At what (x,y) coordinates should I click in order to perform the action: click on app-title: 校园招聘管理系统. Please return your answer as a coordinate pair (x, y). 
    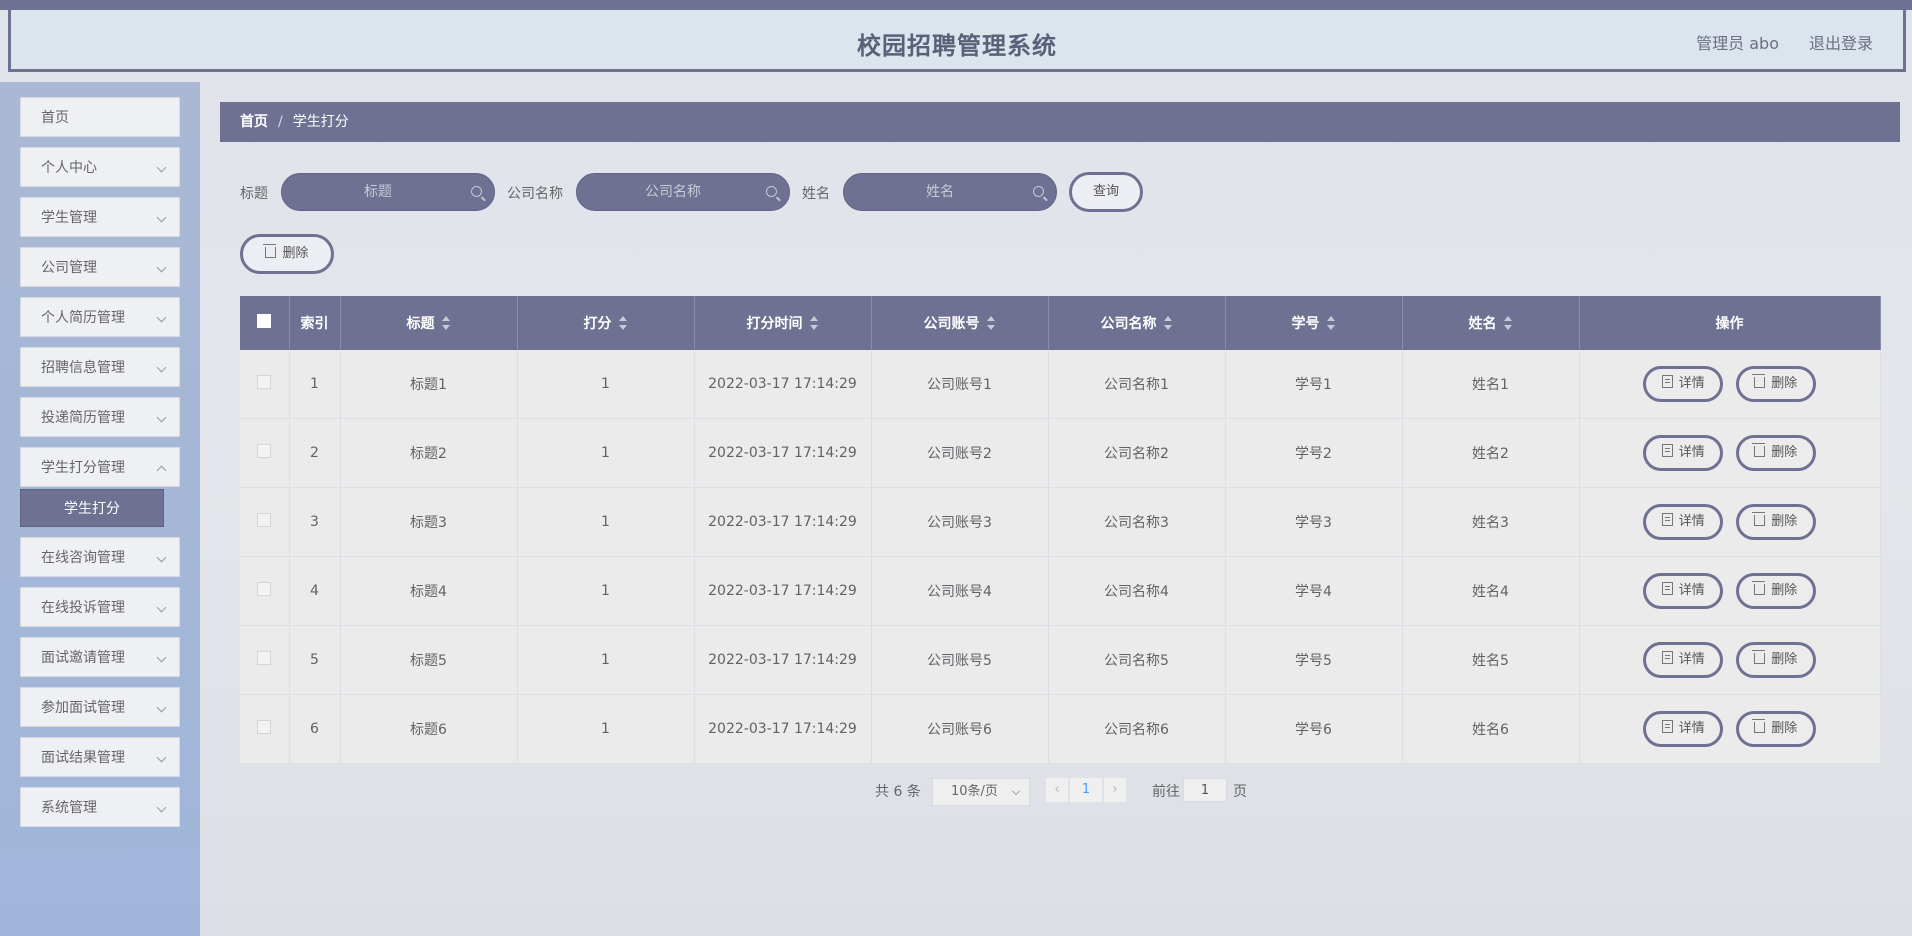
    Looking at the image, I should click on (957, 46).